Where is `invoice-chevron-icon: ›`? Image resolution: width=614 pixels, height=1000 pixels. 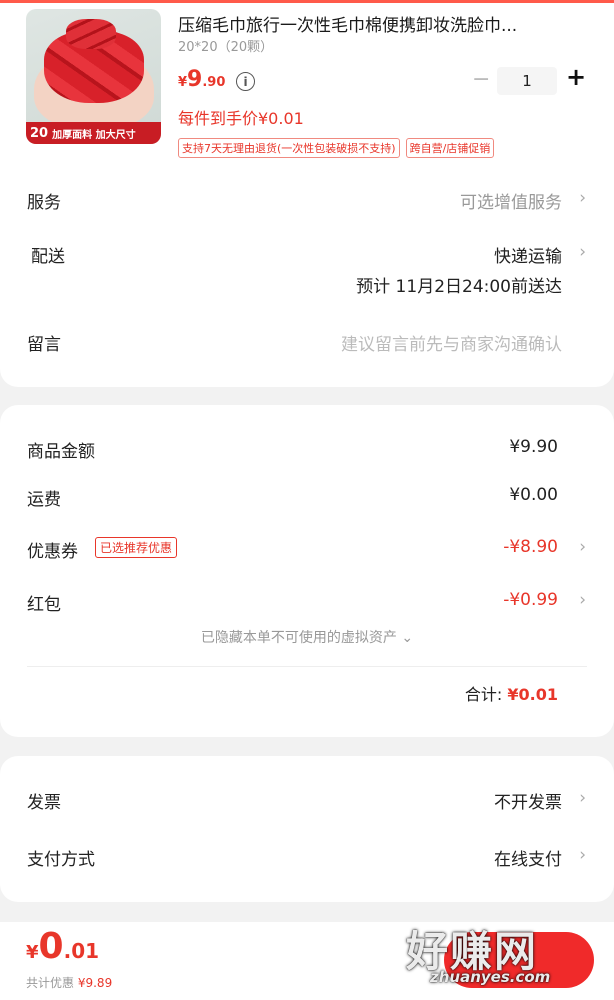 invoice-chevron-icon: › is located at coordinates (582, 798).